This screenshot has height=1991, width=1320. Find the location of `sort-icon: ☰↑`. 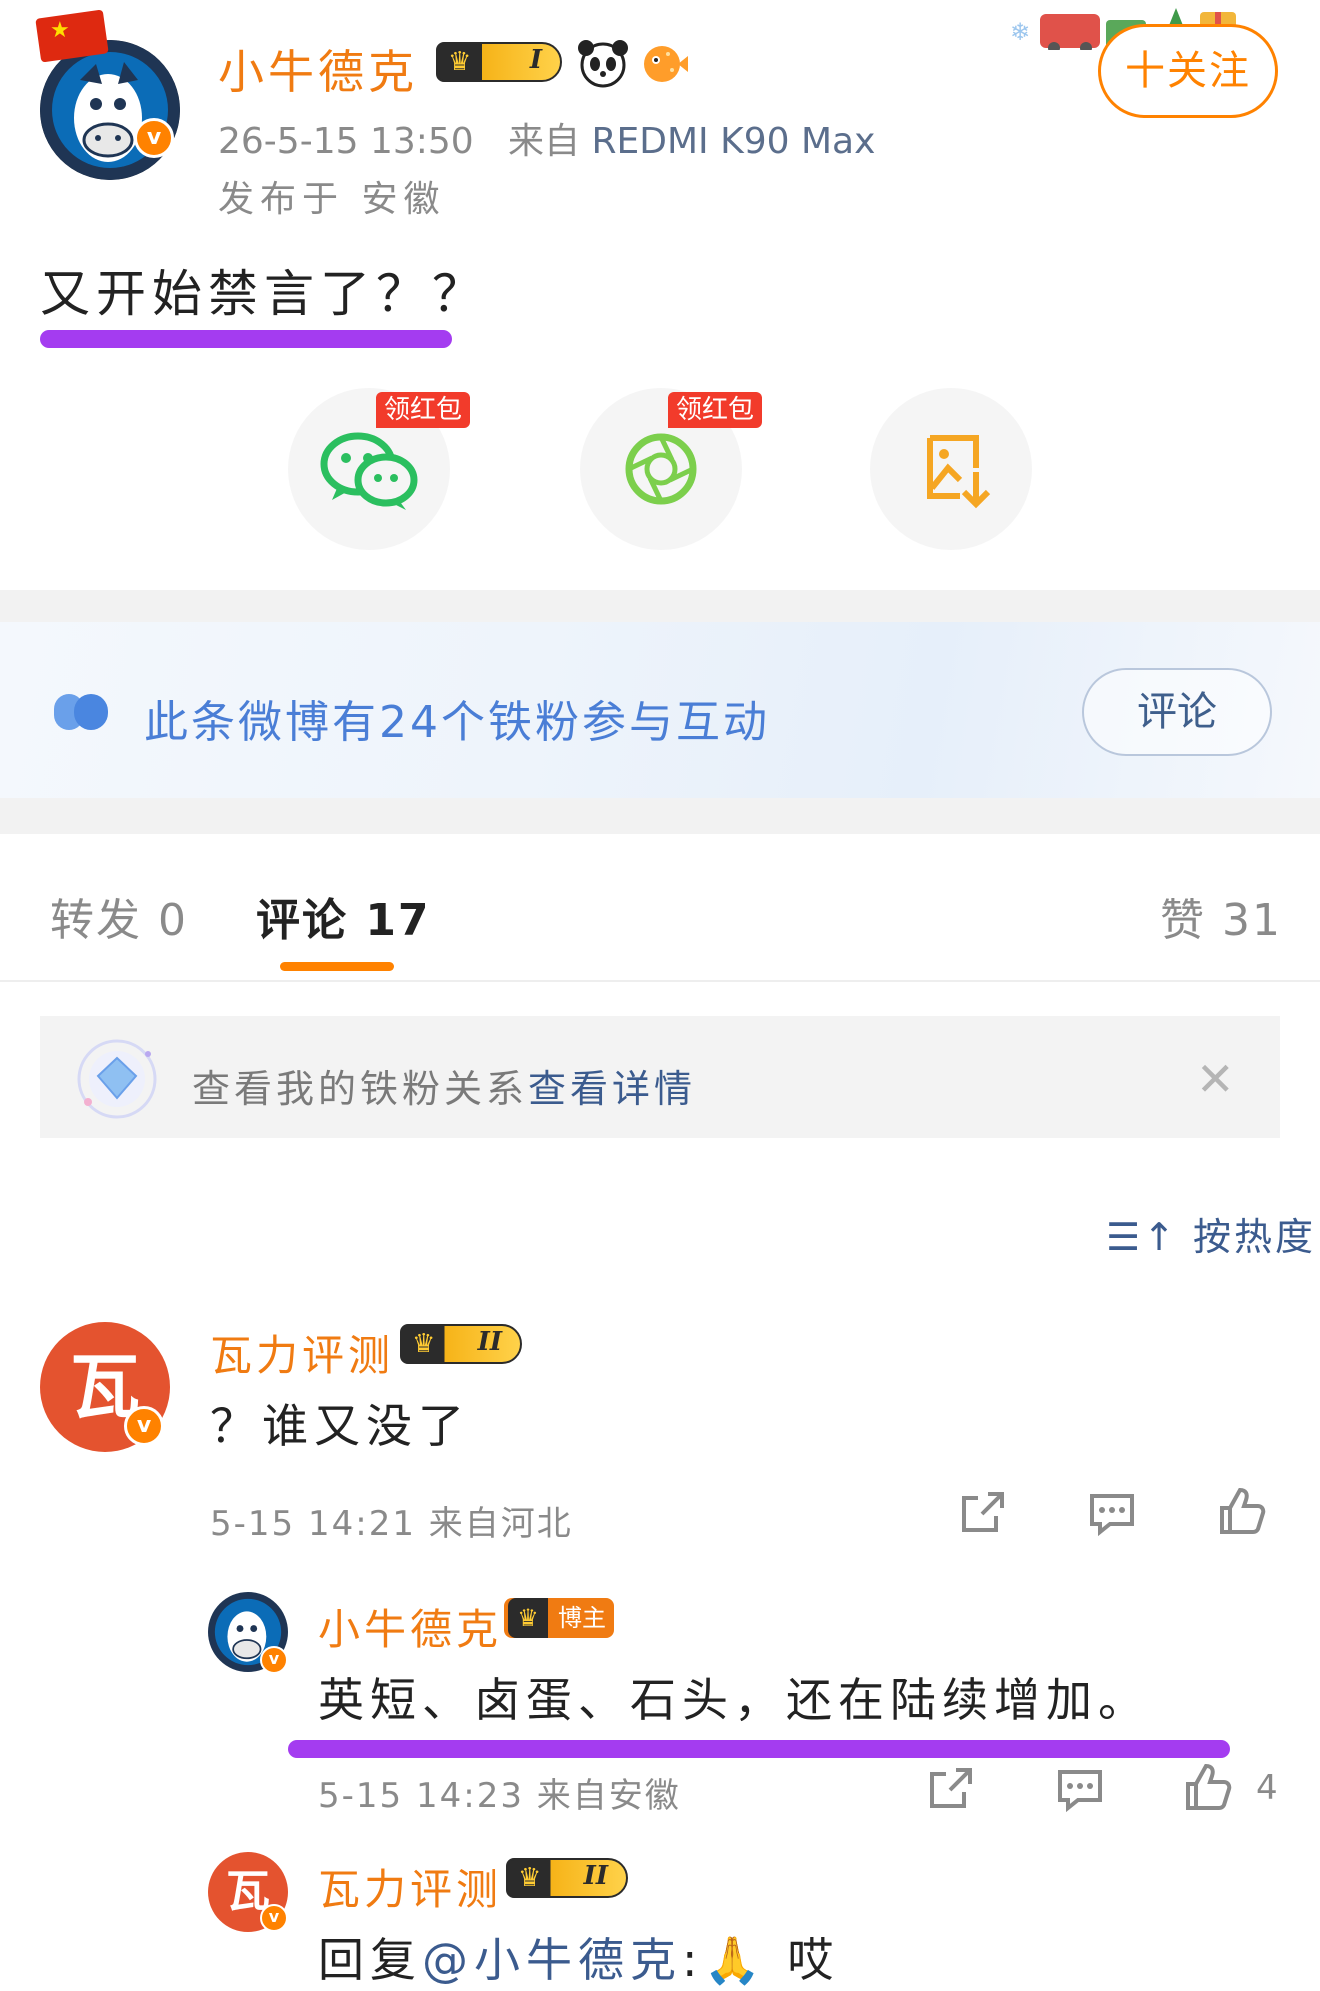

sort-icon: ☰↑ is located at coordinates (1142, 1237).